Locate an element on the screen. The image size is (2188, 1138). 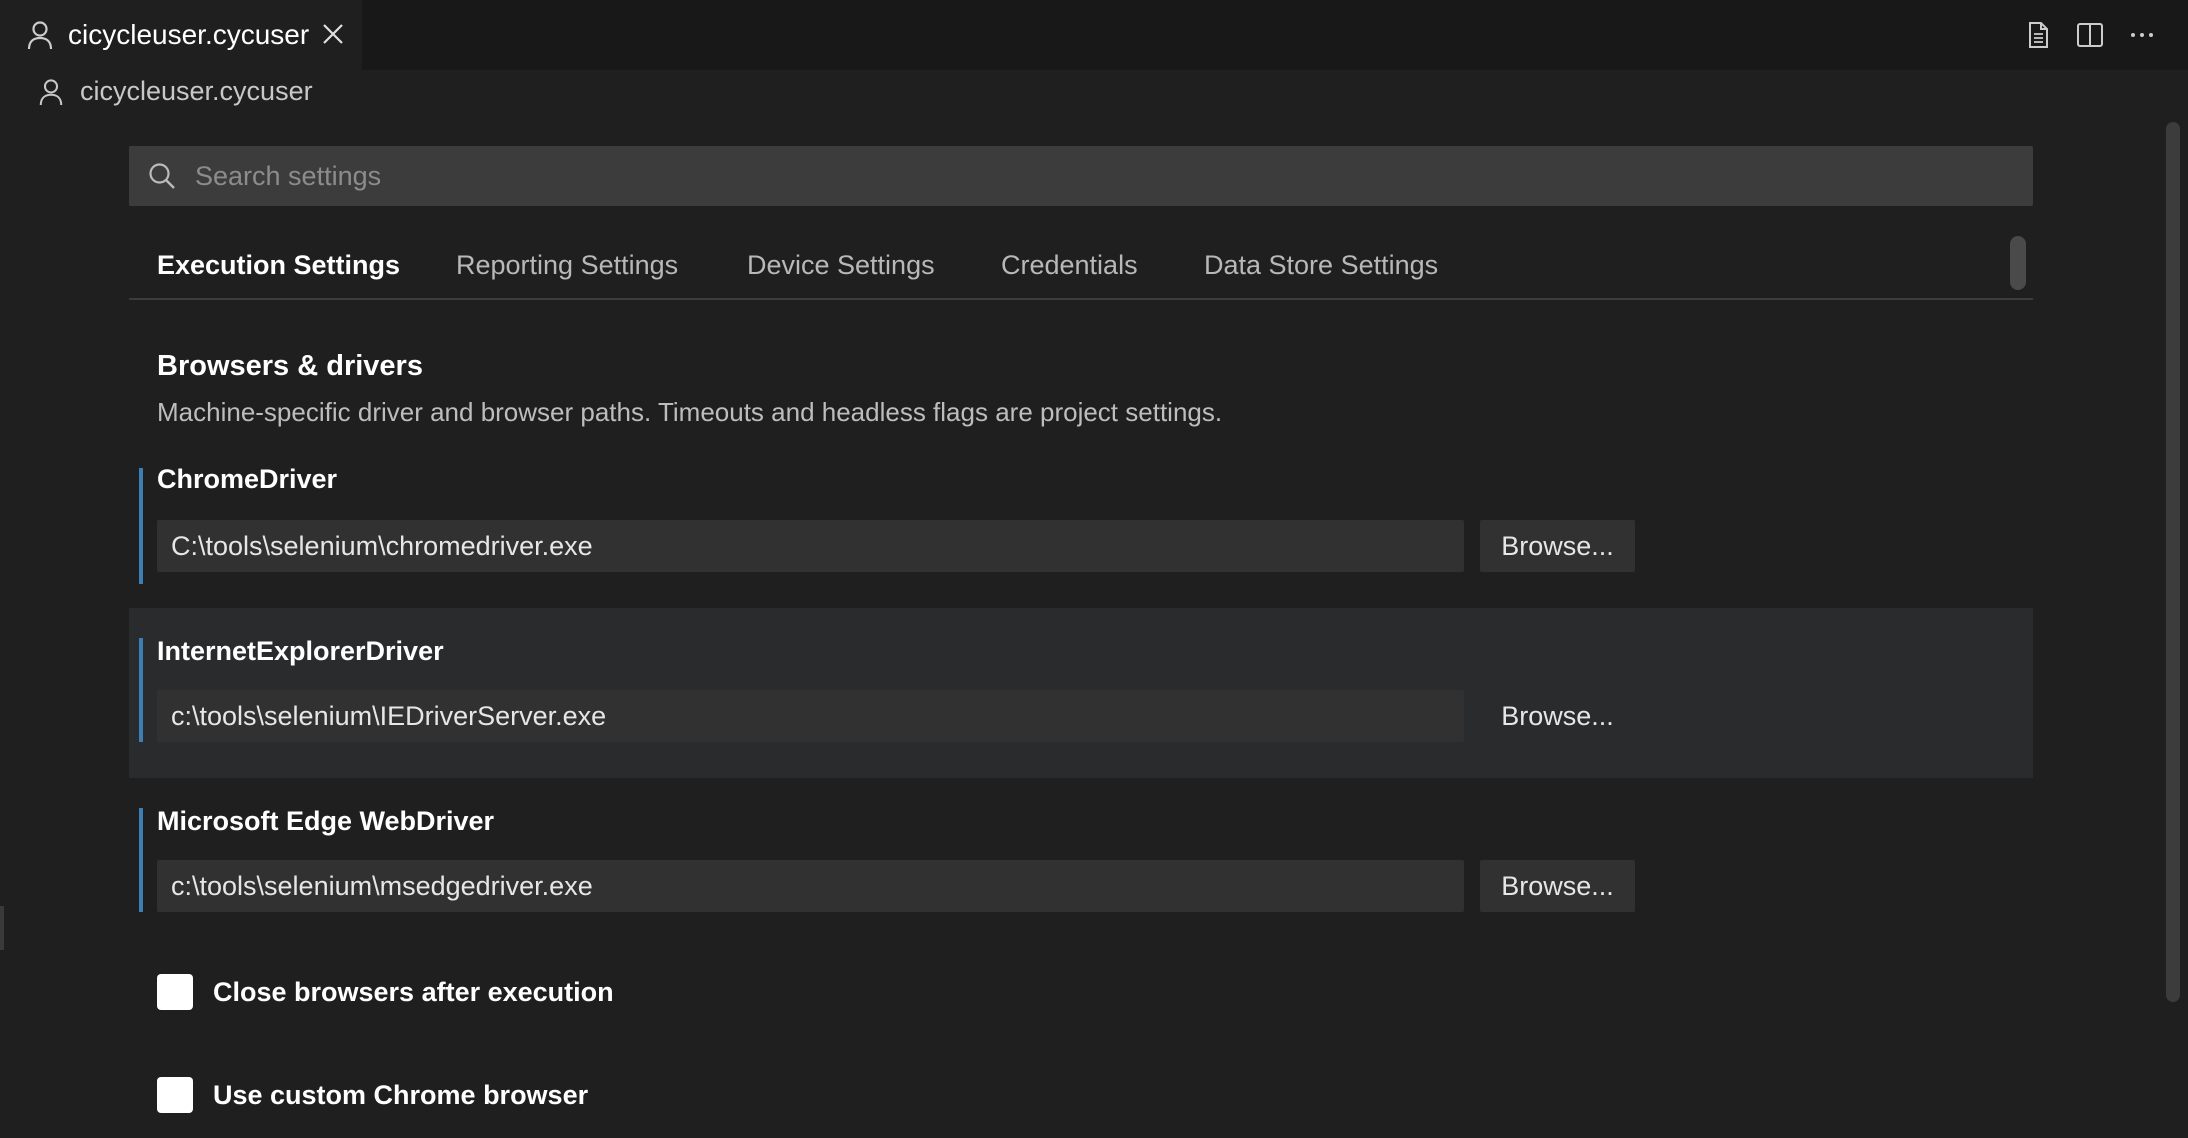
search-icon is located at coordinates (162, 176).